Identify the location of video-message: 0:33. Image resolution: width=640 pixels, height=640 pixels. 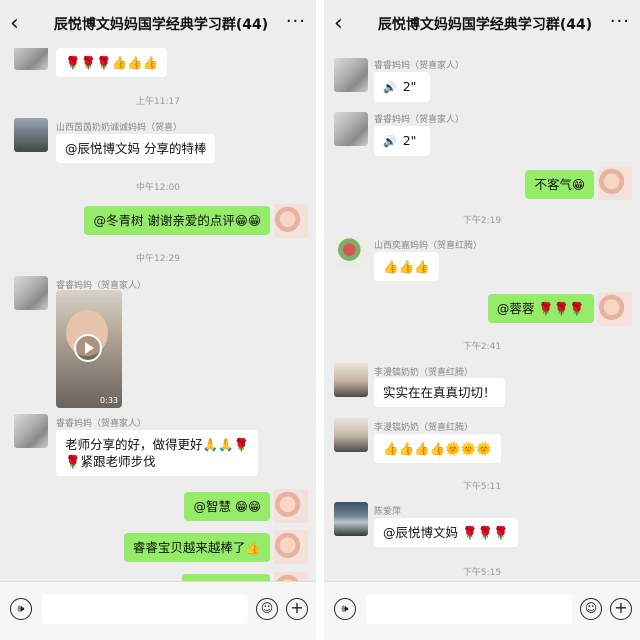
(89, 349).